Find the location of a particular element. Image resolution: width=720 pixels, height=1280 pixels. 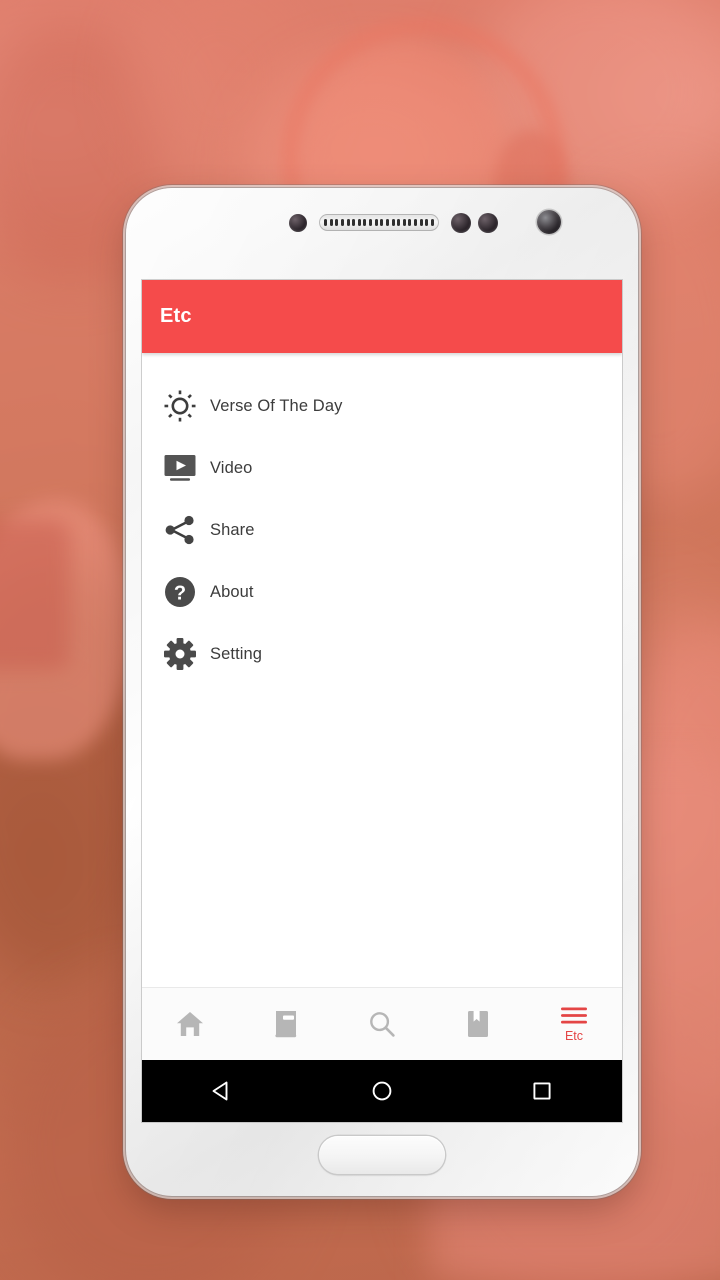

page-title: Etc is located at coordinates (176, 316).